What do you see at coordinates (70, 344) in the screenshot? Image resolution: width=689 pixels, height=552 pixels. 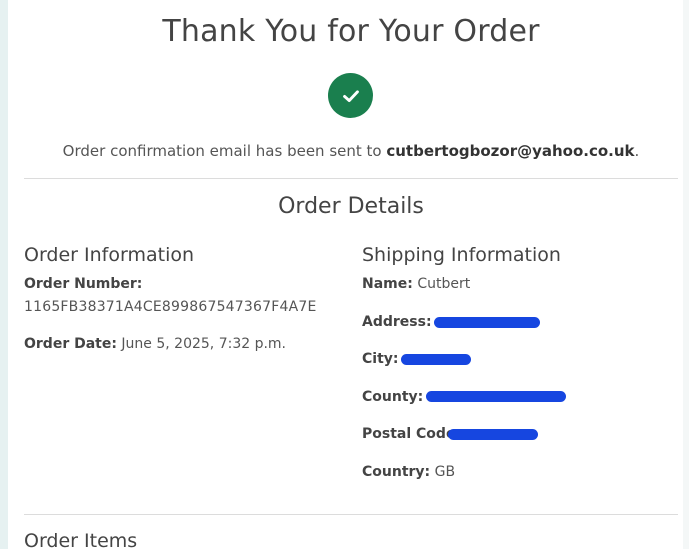 I see `order-date-key: Order Date:` at bounding box center [70, 344].